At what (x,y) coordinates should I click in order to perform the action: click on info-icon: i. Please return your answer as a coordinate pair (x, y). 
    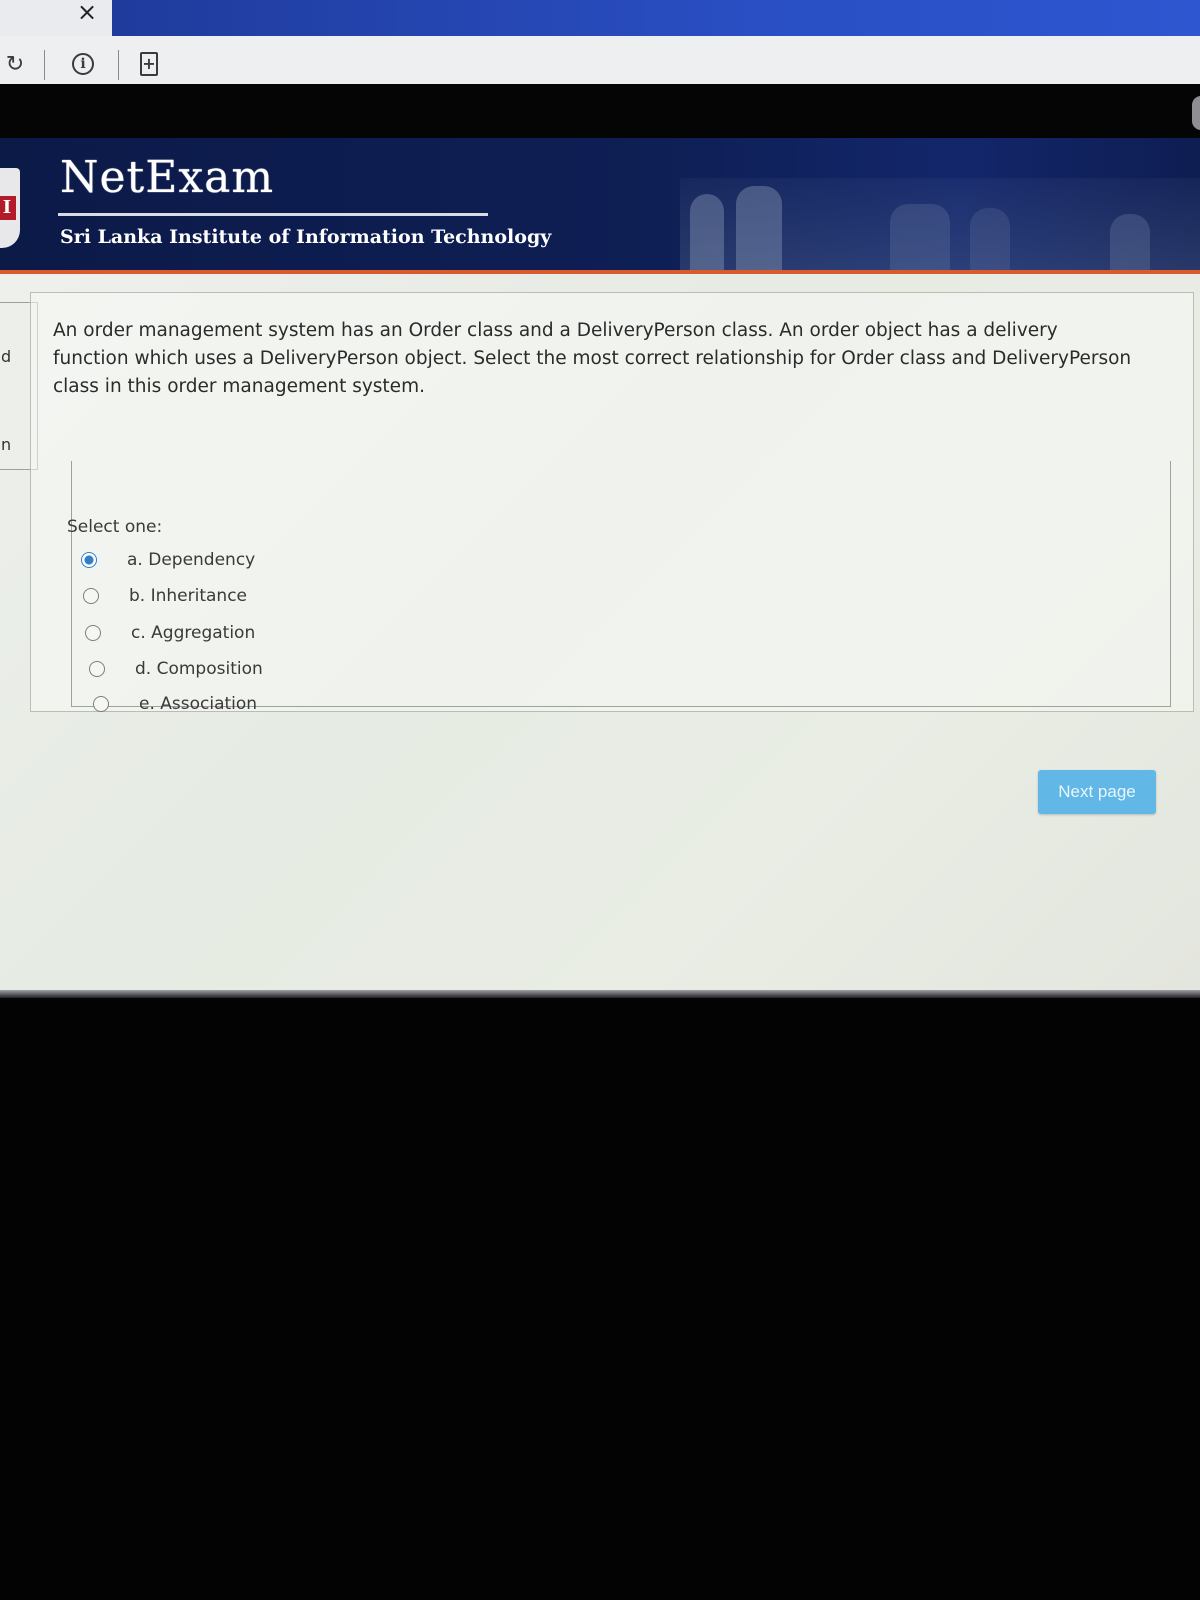
    Looking at the image, I should click on (83, 64).